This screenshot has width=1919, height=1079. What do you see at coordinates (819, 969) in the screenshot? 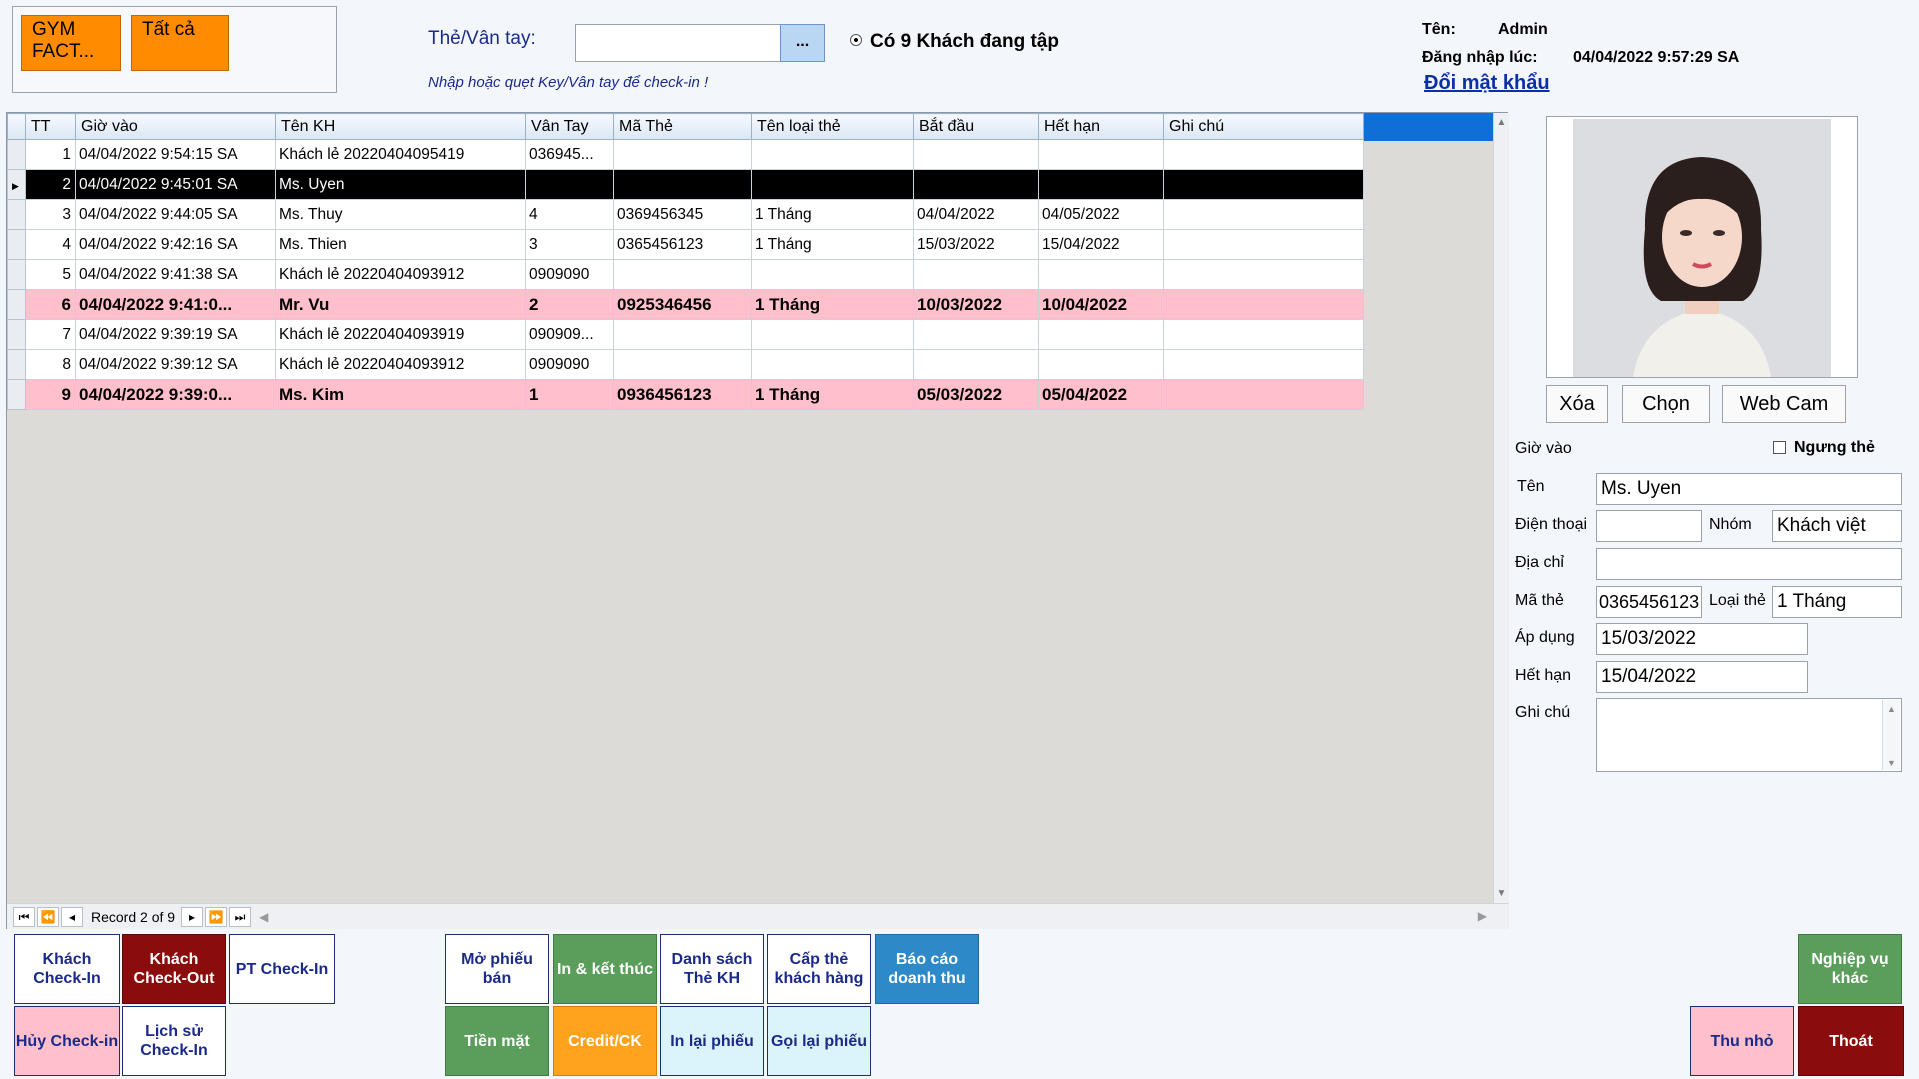
I see `issue-card-button: Cấp thẻ khách hàng` at bounding box center [819, 969].